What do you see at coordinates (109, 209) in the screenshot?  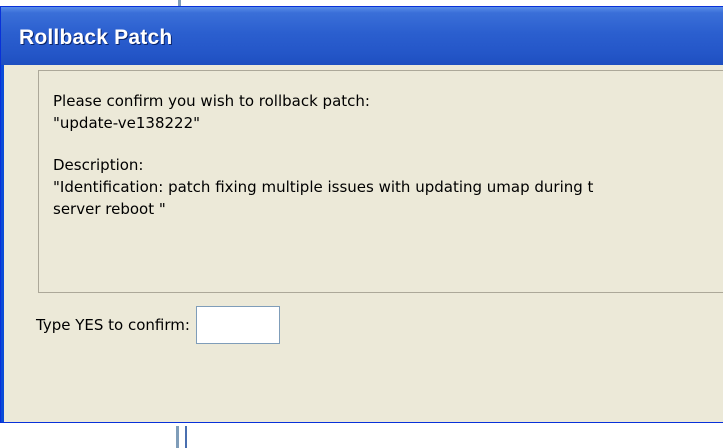 I see `description-text-line2: server reboot "` at bounding box center [109, 209].